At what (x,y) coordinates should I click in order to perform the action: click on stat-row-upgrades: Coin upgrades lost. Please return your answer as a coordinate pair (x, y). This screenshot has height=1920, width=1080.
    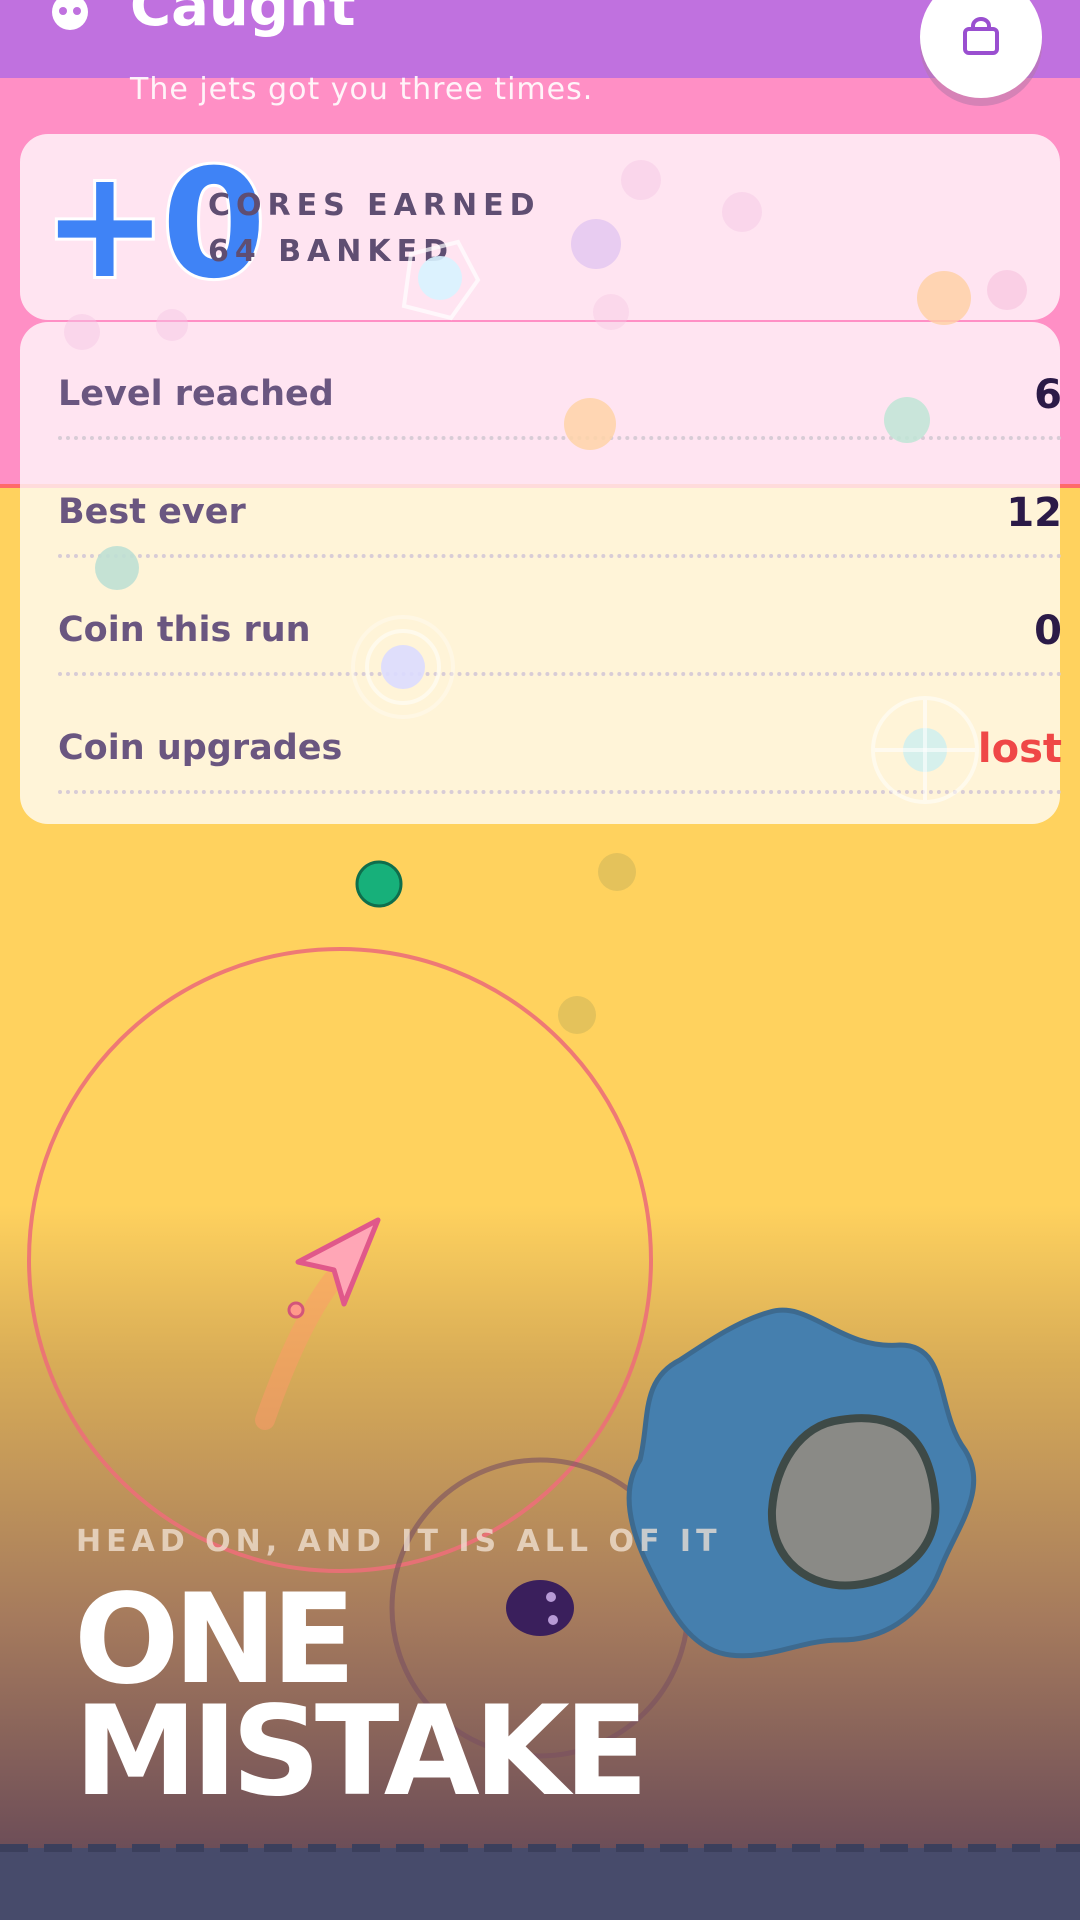
    Looking at the image, I should click on (560, 735).